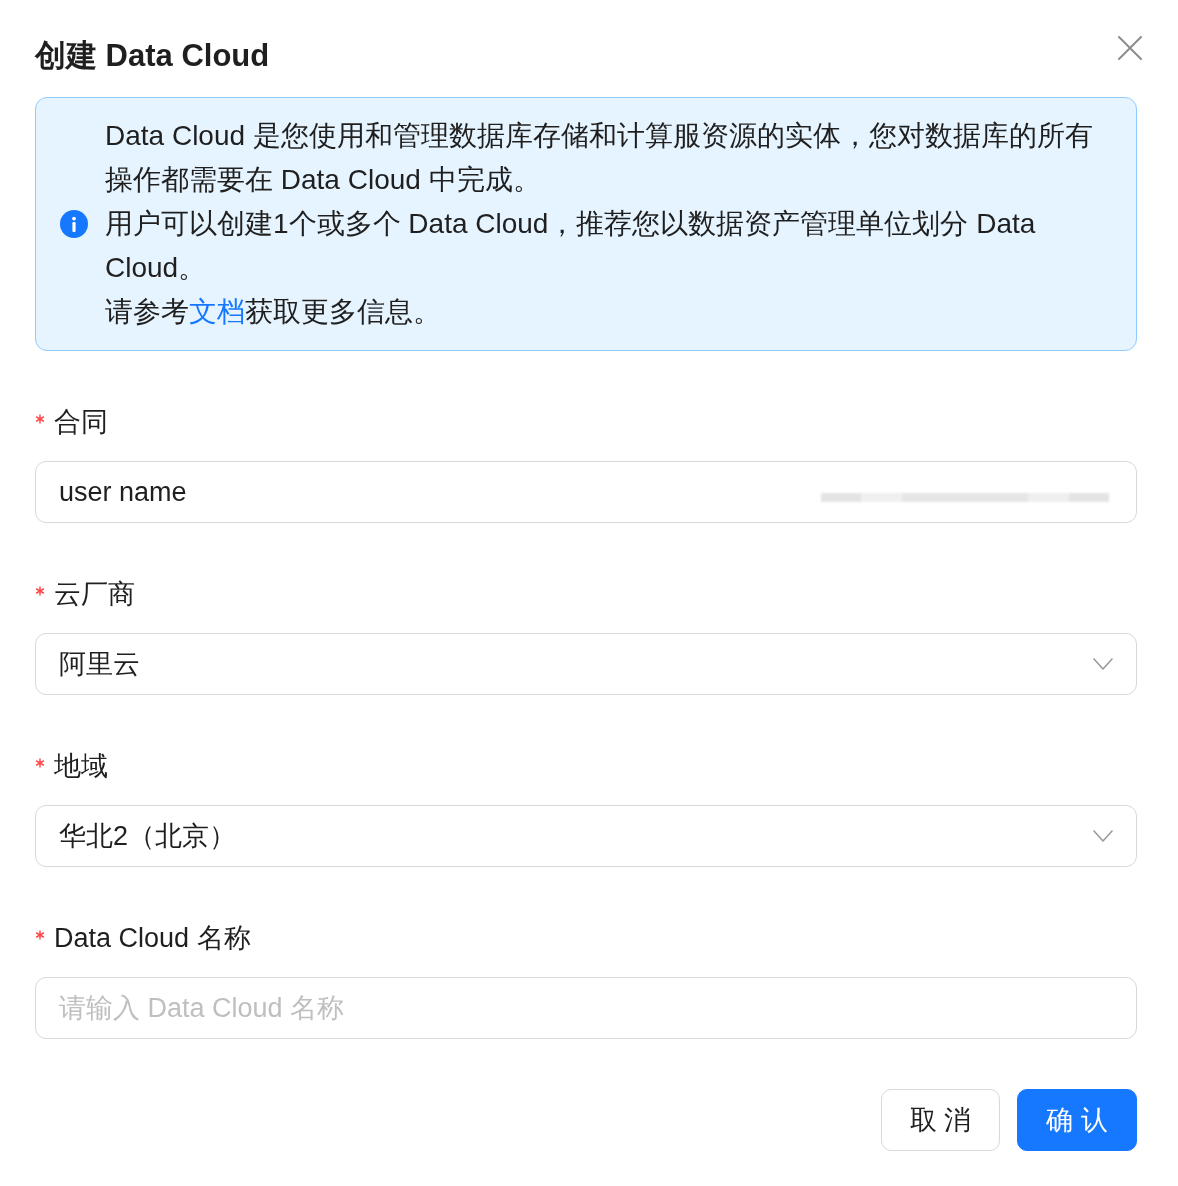 The width and height of the screenshot is (1178, 1186). Describe the element at coordinates (81, 766) in the screenshot. I see `field-label: 地域` at that location.